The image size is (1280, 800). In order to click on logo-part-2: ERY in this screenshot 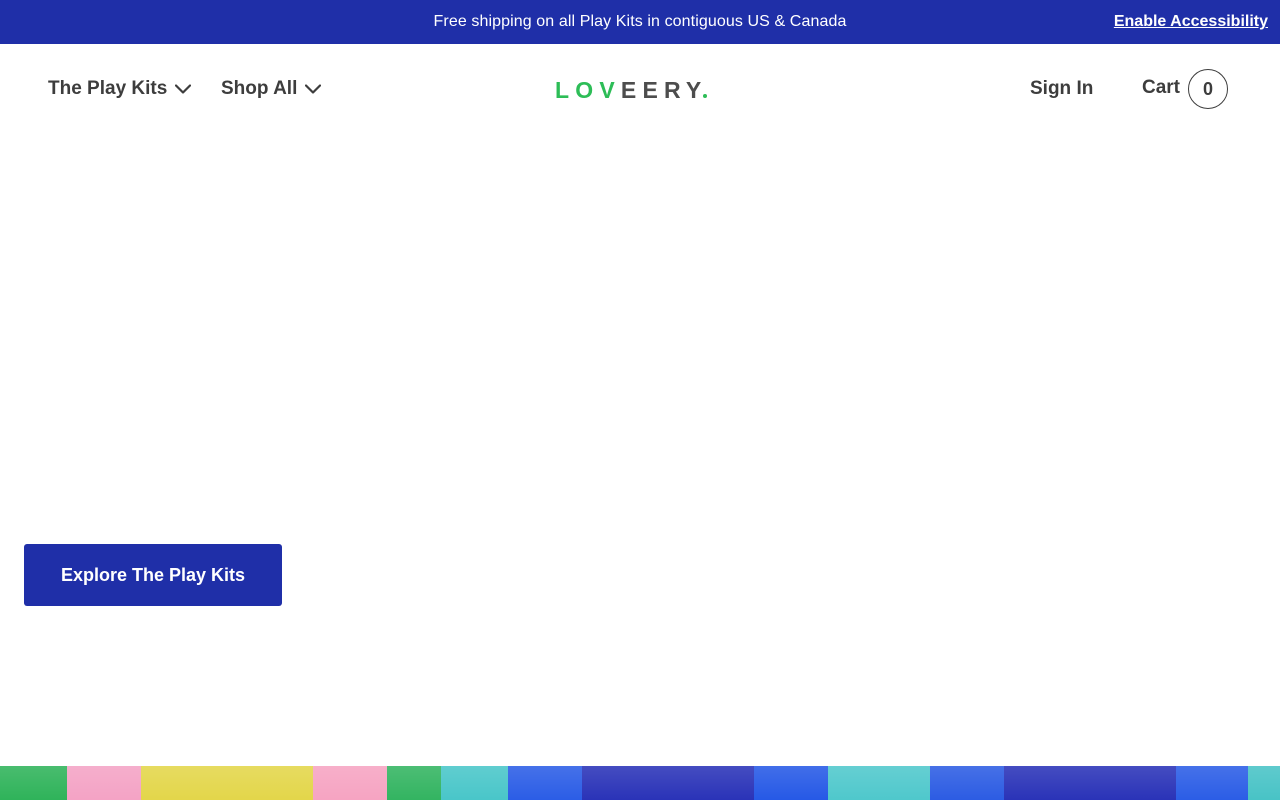, I will do `click(675, 89)`.